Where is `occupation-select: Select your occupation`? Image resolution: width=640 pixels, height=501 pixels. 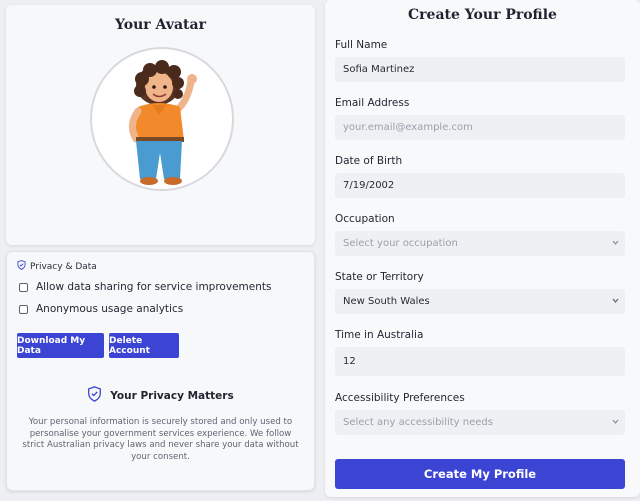 occupation-select: Select your occupation is located at coordinates (480, 243).